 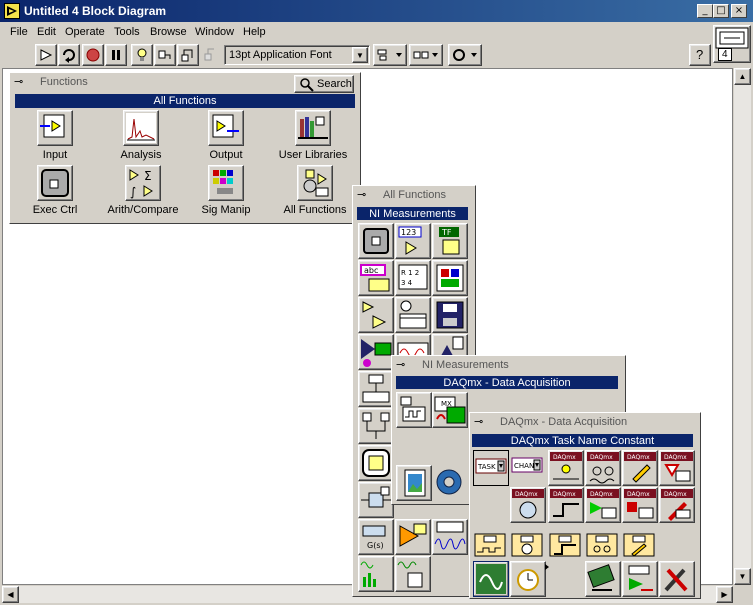 What do you see at coordinates (93, 55) in the screenshot?
I see `abort-button` at bounding box center [93, 55].